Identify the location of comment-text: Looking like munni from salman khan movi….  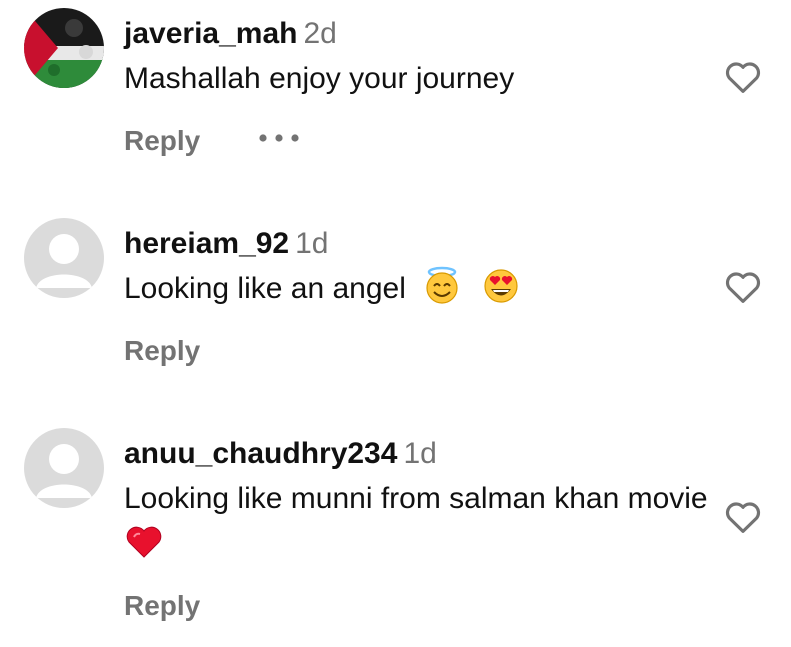
(419, 525).